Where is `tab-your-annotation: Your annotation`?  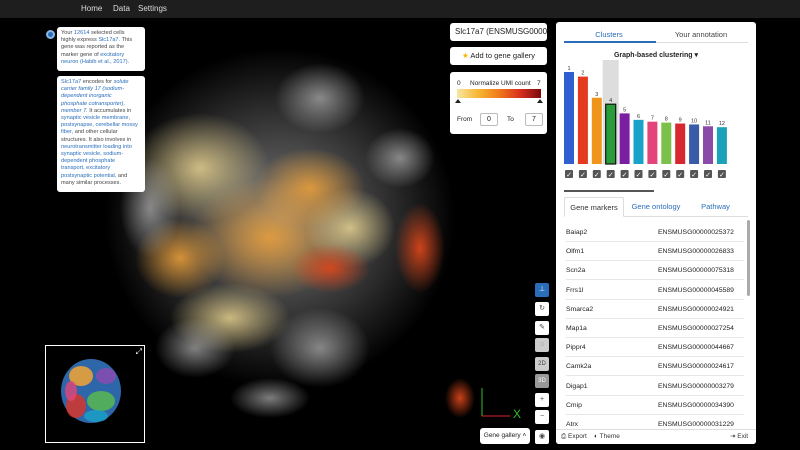
tab-your-annotation: Your annotation is located at coordinates (701, 34).